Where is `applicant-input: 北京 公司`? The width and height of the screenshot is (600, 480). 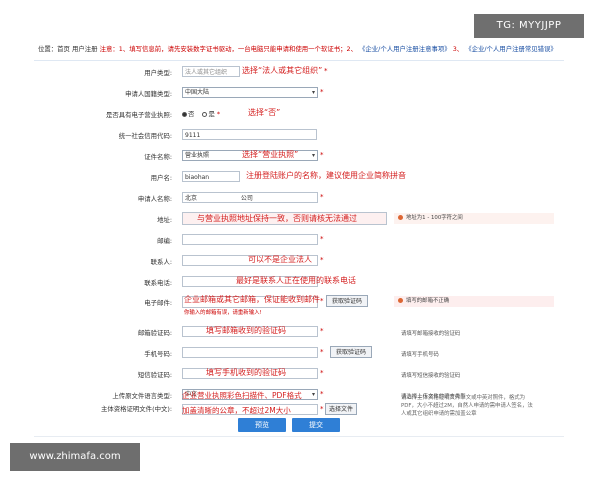
applicant-input: 北京 公司 is located at coordinates (250, 197).